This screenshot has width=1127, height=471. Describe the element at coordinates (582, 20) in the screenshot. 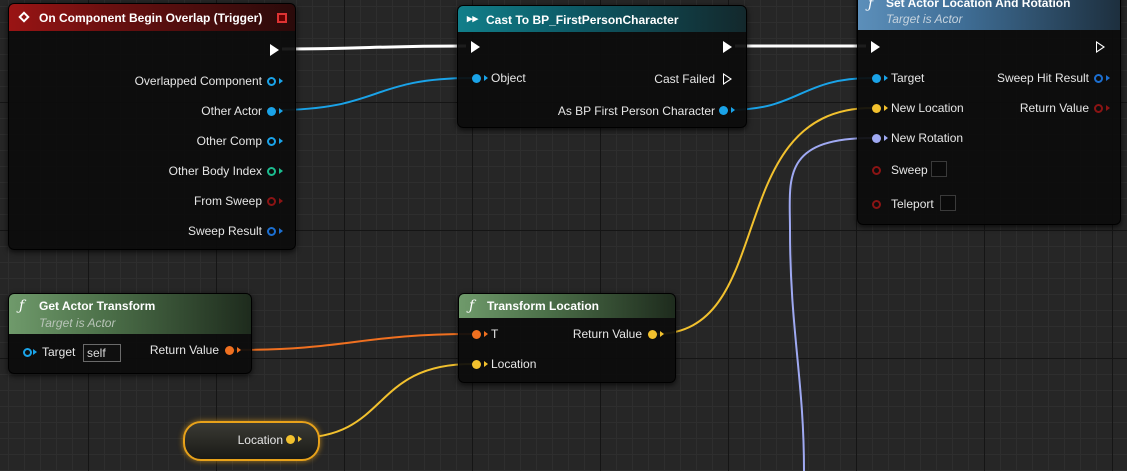

I see `cast-title: Cast To BP_FirstPersonCharacter` at that location.